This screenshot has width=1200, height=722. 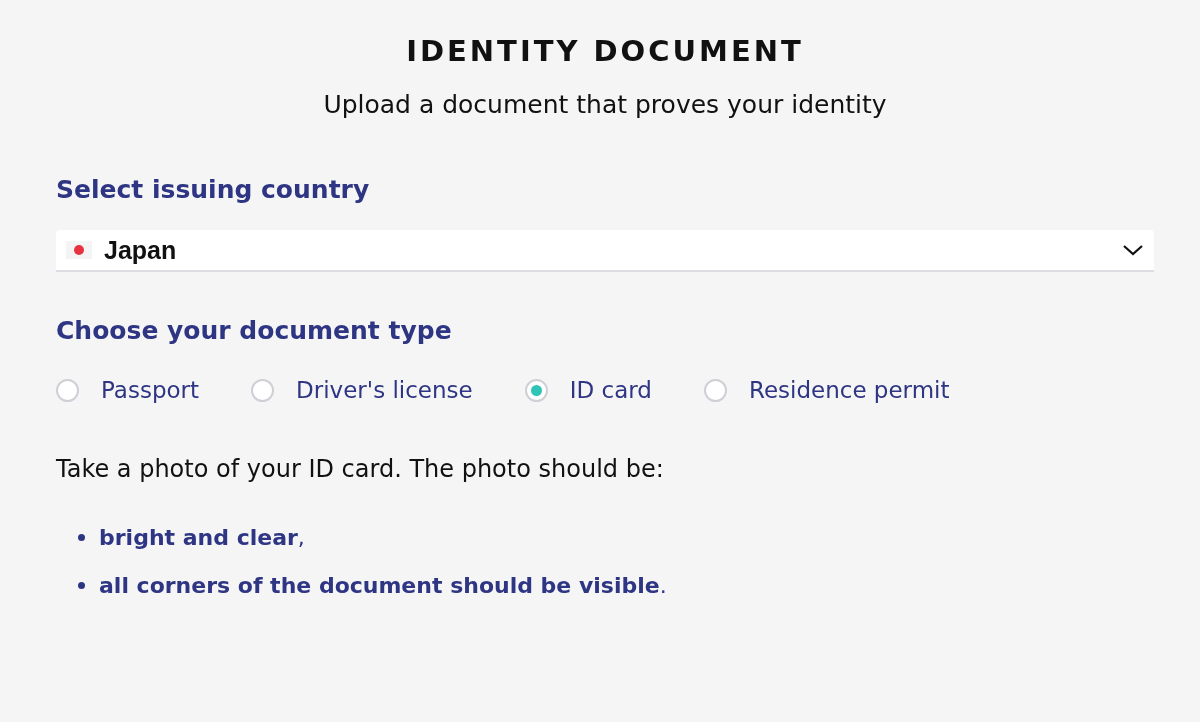 What do you see at coordinates (610, 390) in the screenshot?
I see `radio-label: ID card` at bounding box center [610, 390].